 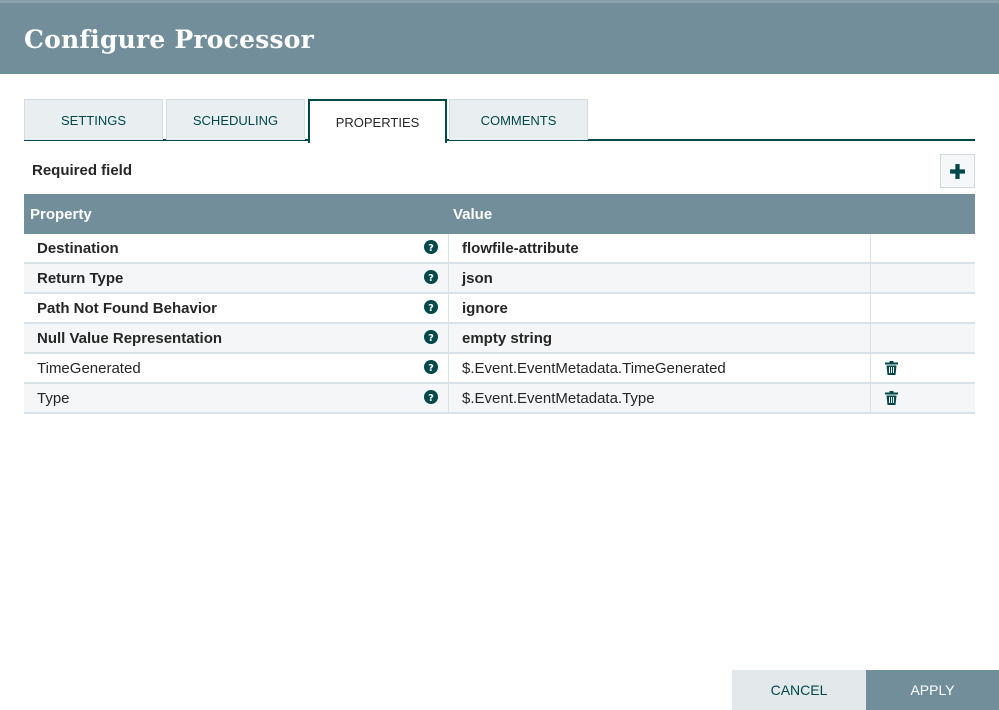 What do you see at coordinates (78, 248) in the screenshot?
I see `property-name: Destination` at bounding box center [78, 248].